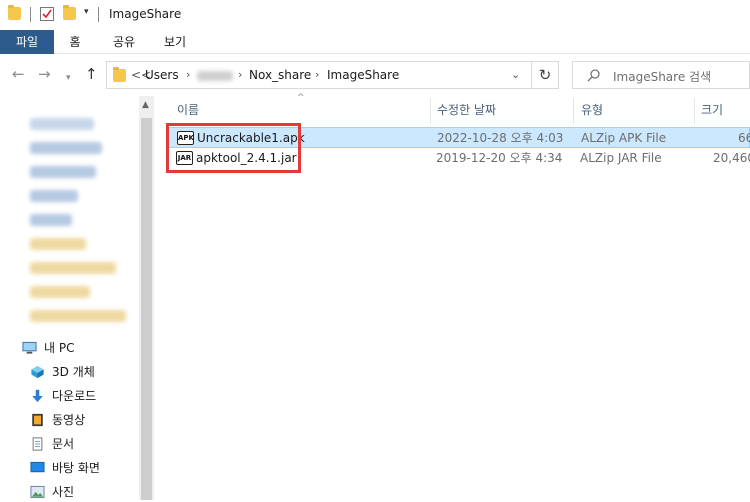 Image resolution: width=750 pixels, height=502 pixels. What do you see at coordinates (59, 348) in the screenshot?
I see `nav-item-label: 내 PC` at bounding box center [59, 348].